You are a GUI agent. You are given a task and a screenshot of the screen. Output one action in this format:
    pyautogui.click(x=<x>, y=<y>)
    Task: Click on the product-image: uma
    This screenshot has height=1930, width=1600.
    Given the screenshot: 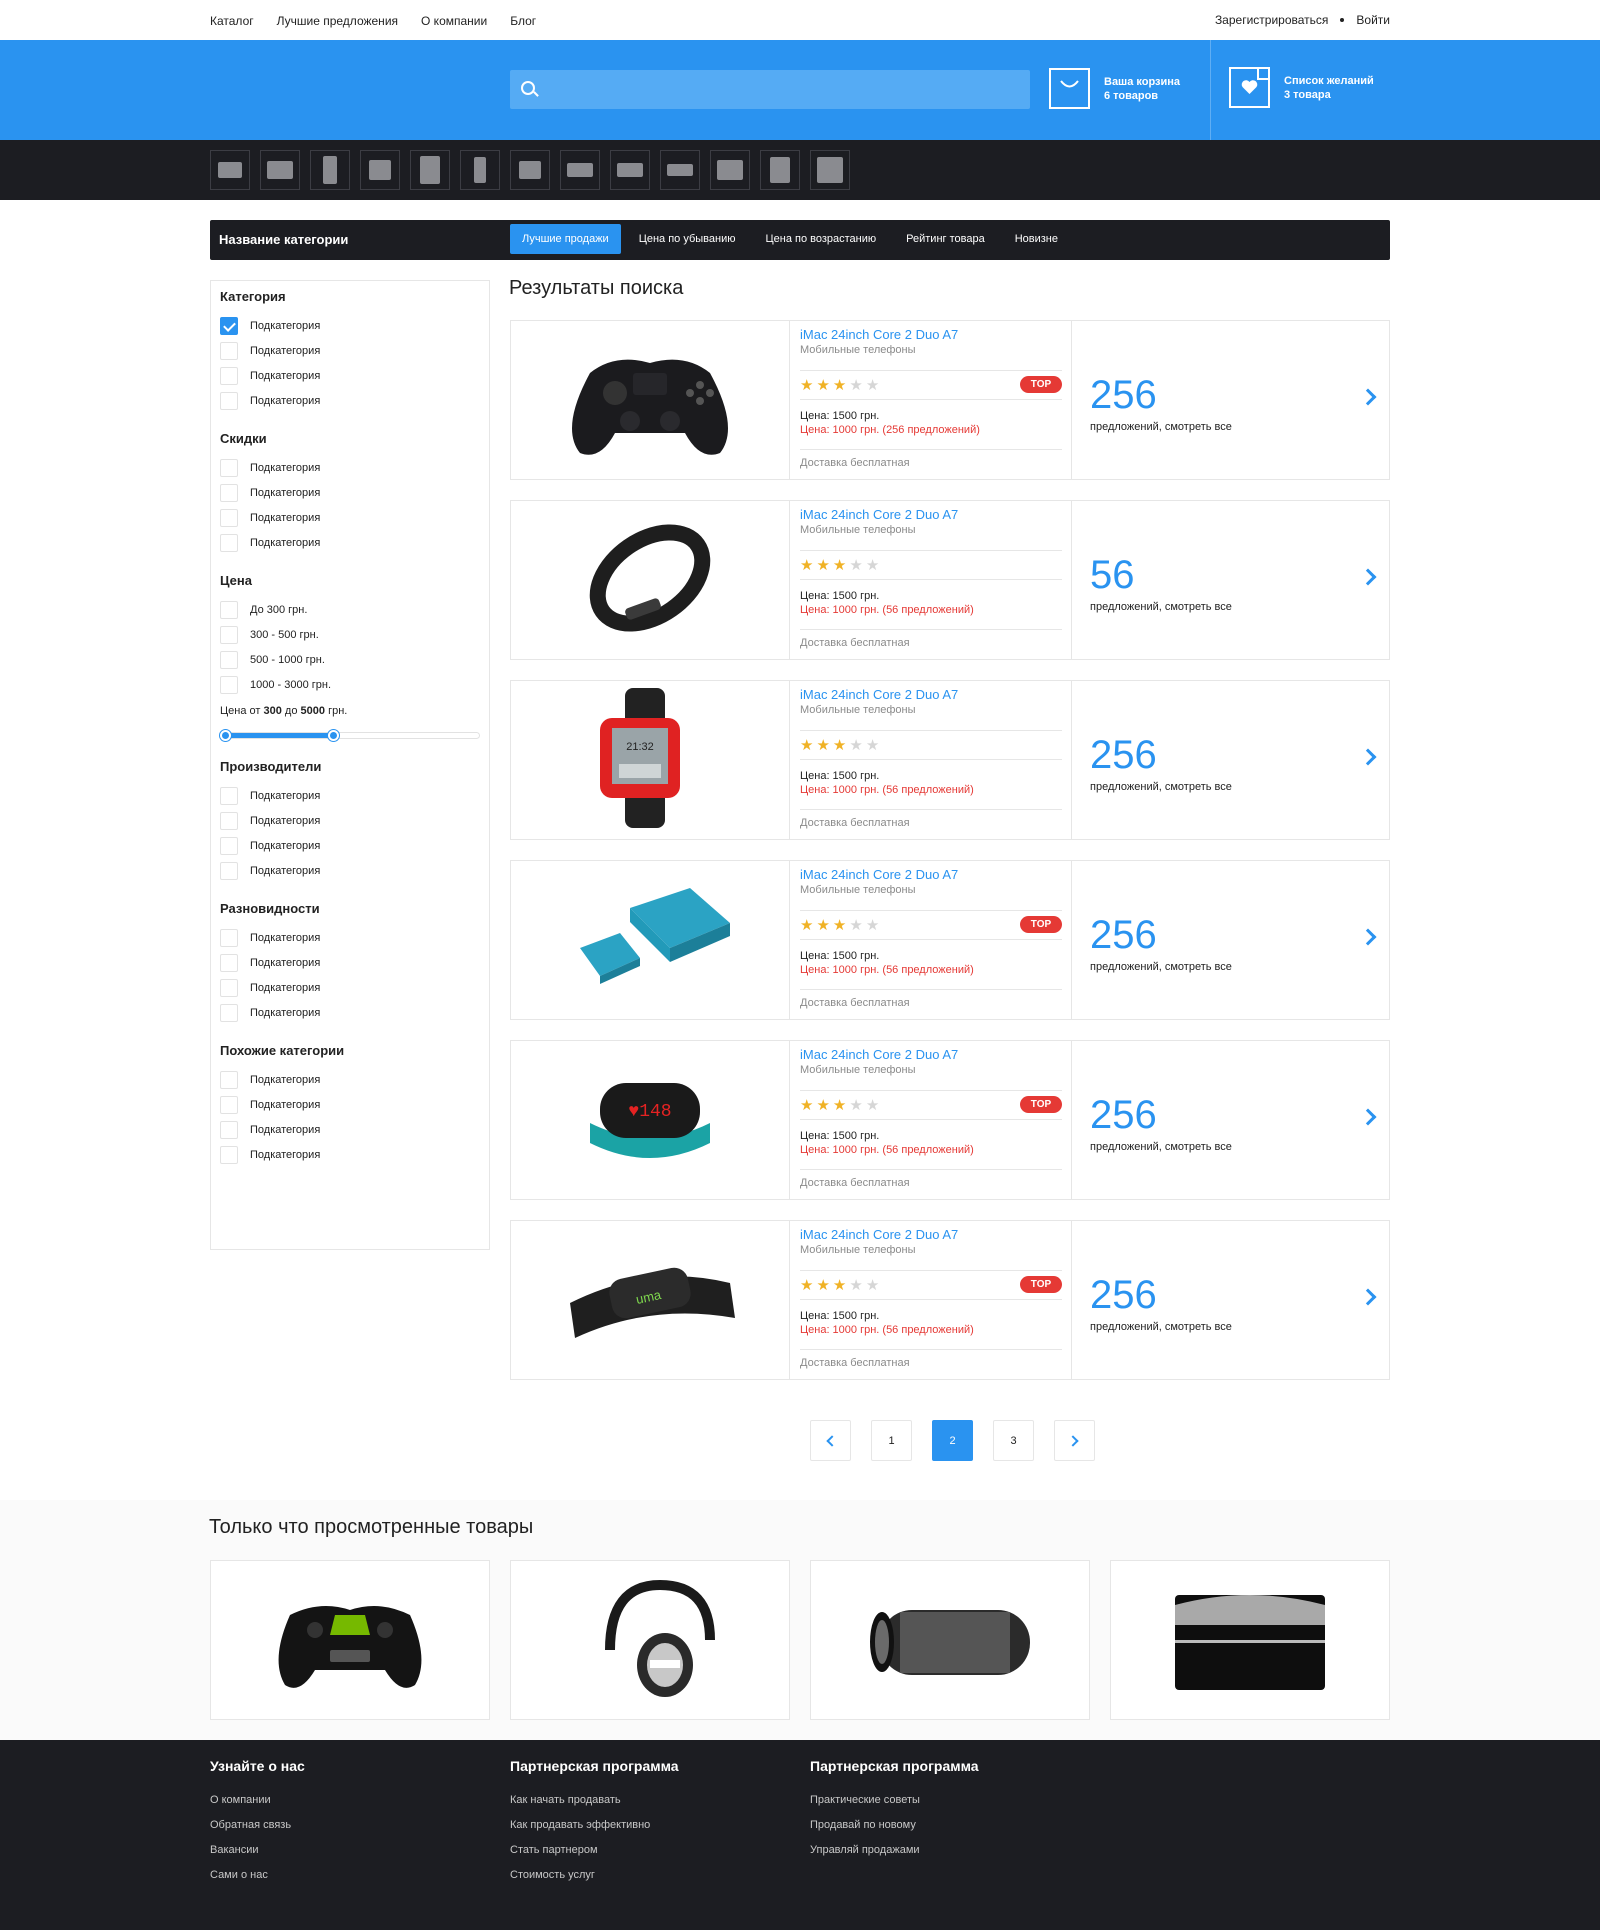 What is the action you would take?
    pyautogui.click(x=650, y=1300)
    